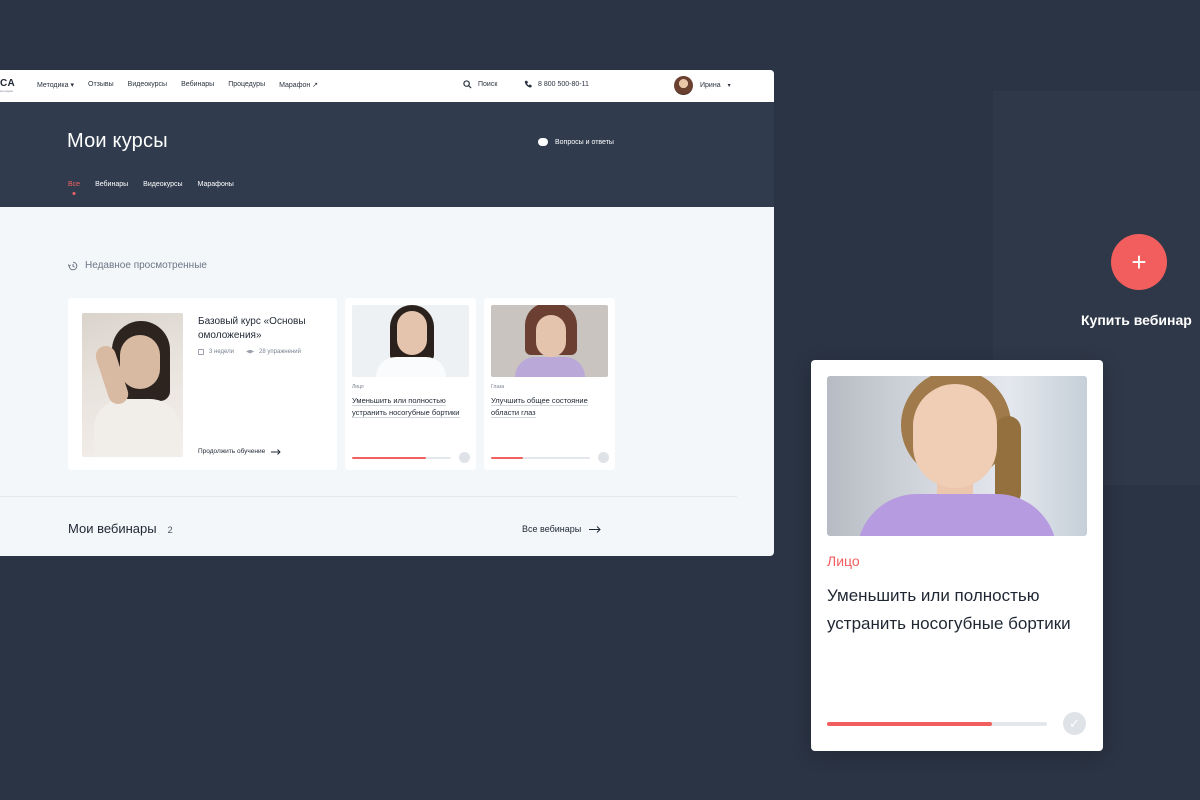 This screenshot has height=800, width=1200. Describe the element at coordinates (6, 91) in the screenshot. I see `logo-subtitle: методики` at that location.